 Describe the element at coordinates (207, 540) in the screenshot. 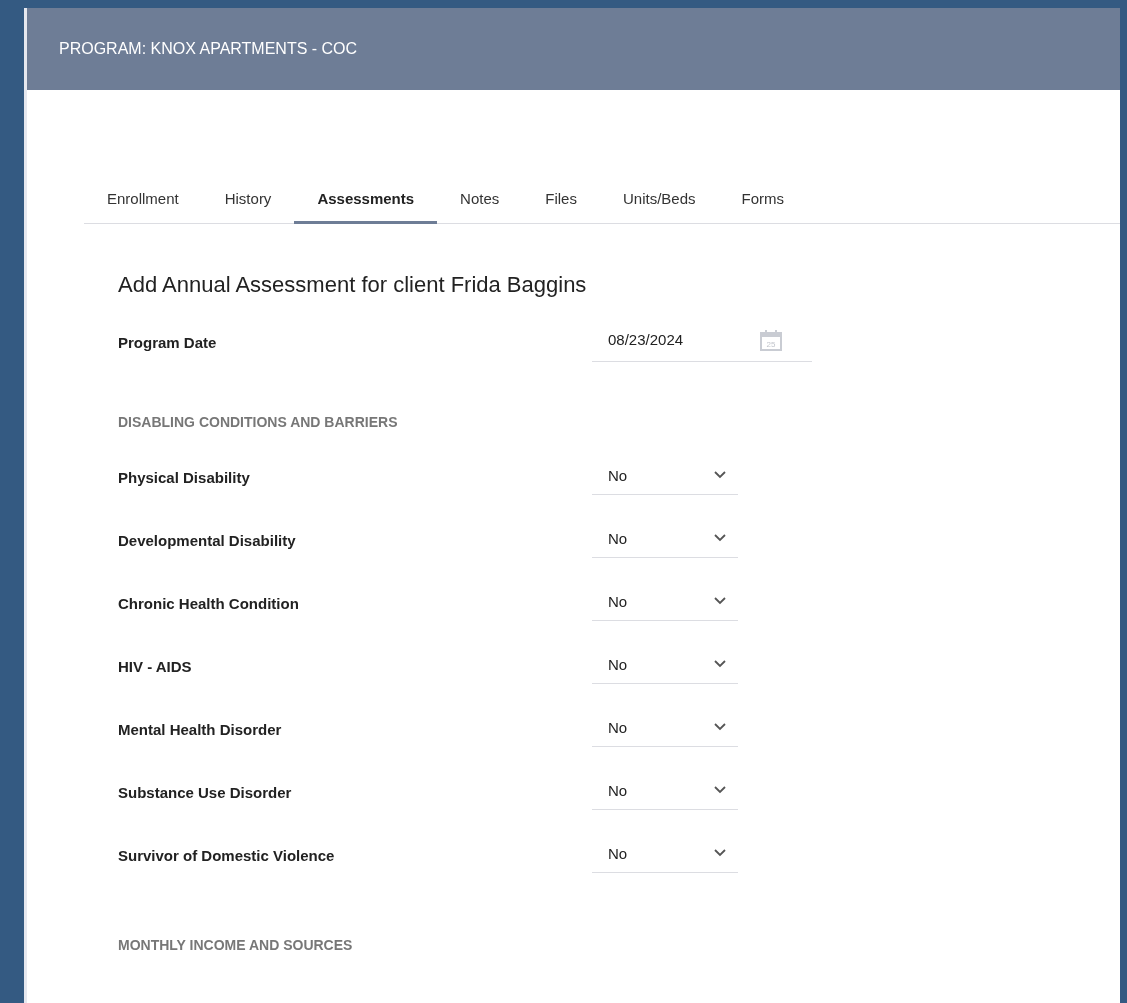

I see `field-label: Developmental Disability` at that location.